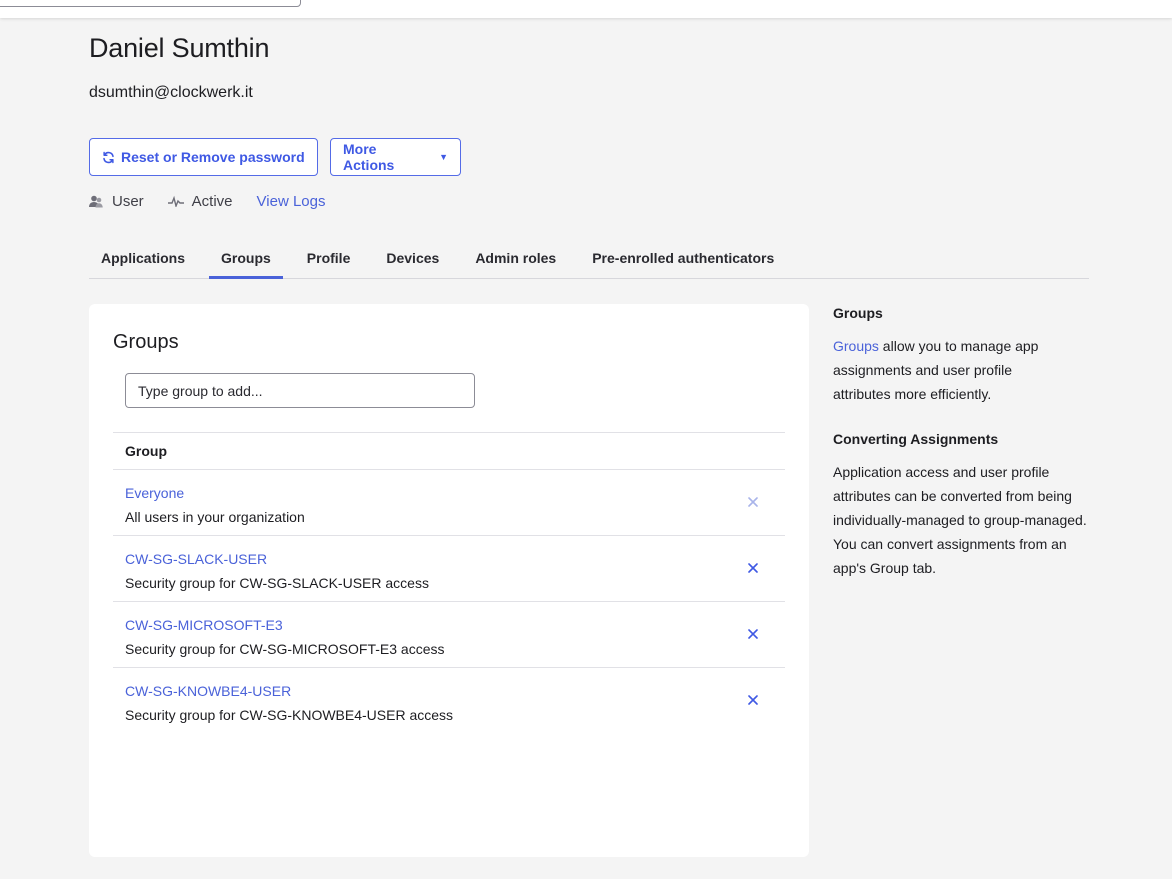 The image size is (1172, 879). What do you see at coordinates (449, 451) in the screenshot?
I see `group-column-header: Group` at bounding box center [449, 451].